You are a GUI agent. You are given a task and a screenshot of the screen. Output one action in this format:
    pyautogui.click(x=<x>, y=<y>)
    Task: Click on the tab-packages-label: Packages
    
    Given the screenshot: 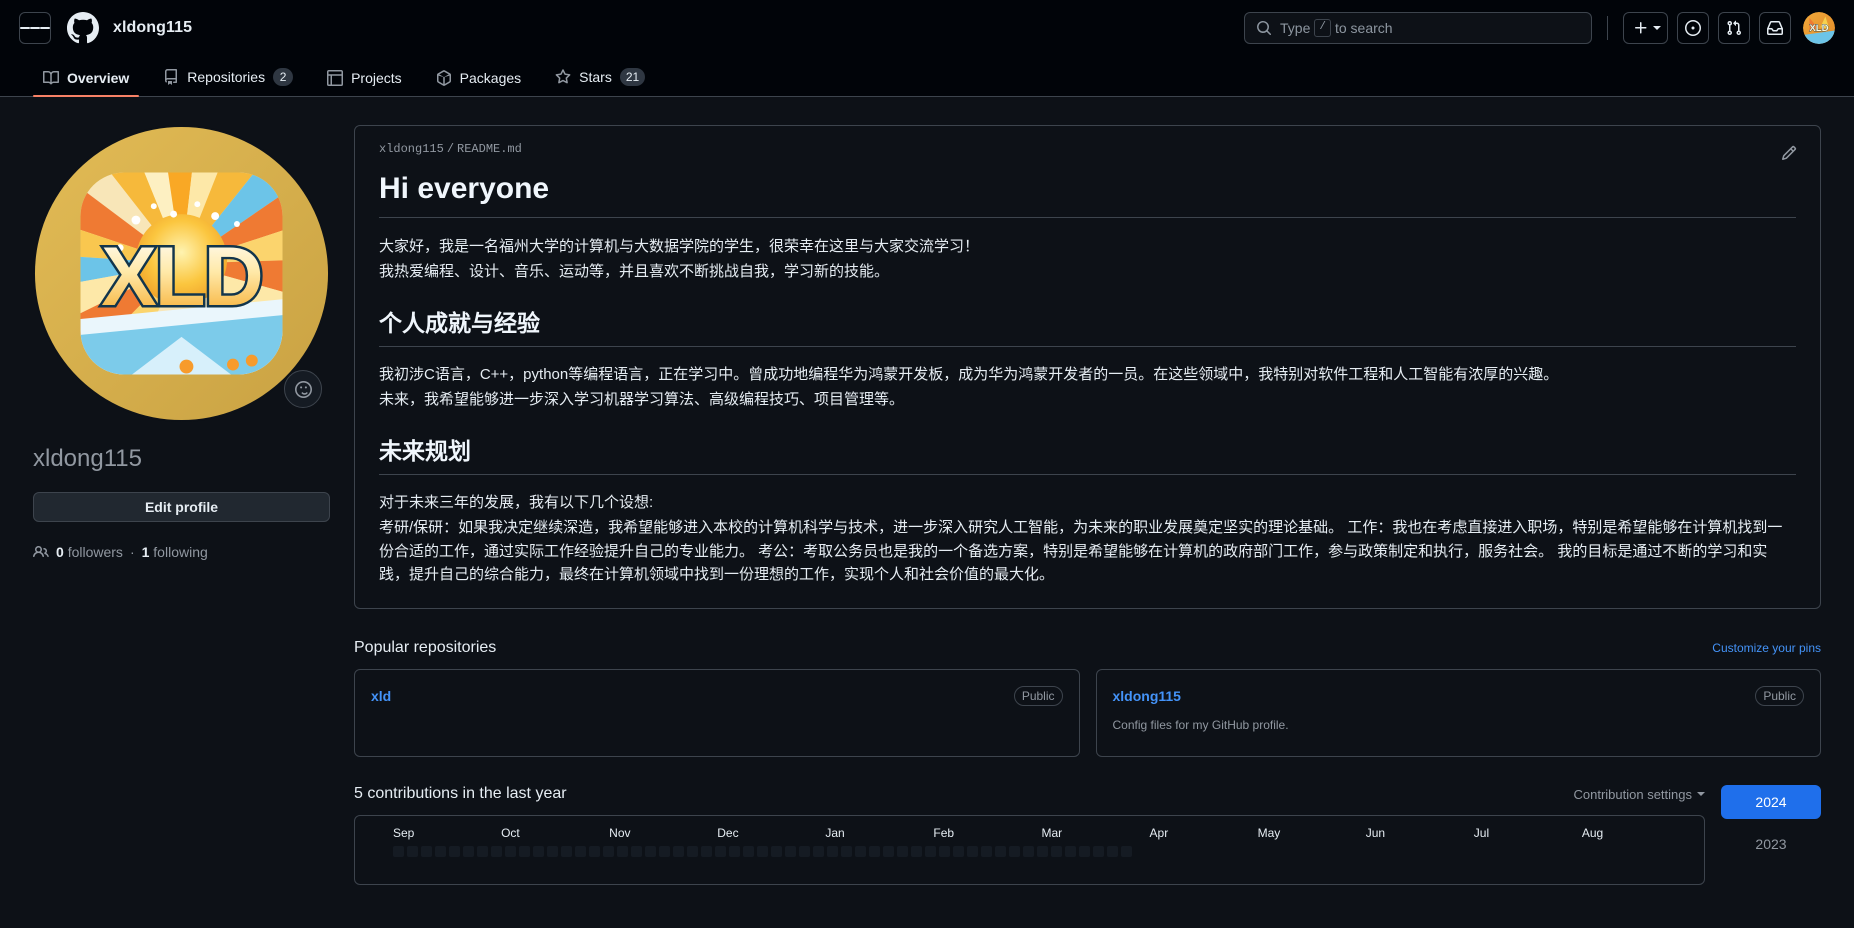 What is the action you would take?
    pyautogui.click(x=490, y=78)
    